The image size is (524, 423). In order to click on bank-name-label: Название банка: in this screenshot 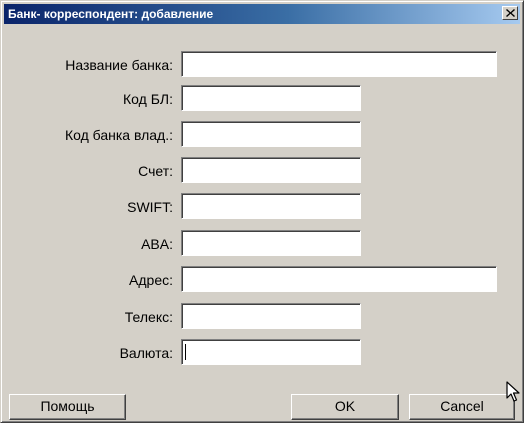, I will do `click(119, 65)`.